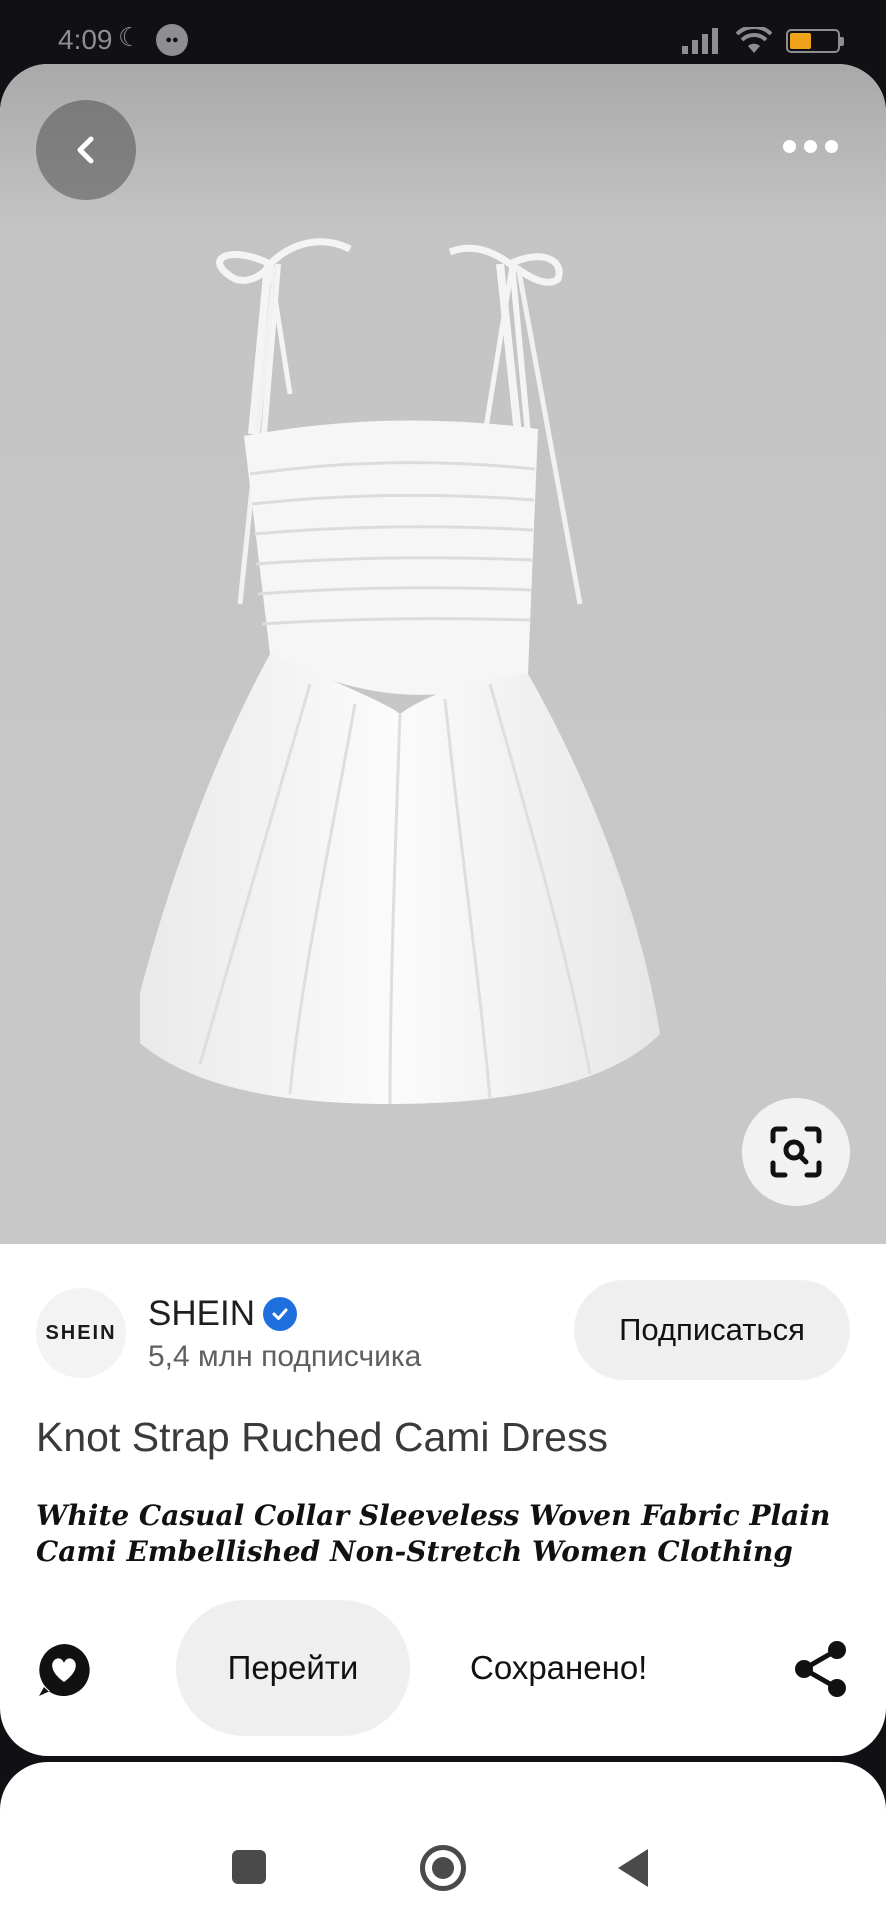  Describe the element at coordinates (700, 41) in the screenshot. I see `signal-icon` at that location.